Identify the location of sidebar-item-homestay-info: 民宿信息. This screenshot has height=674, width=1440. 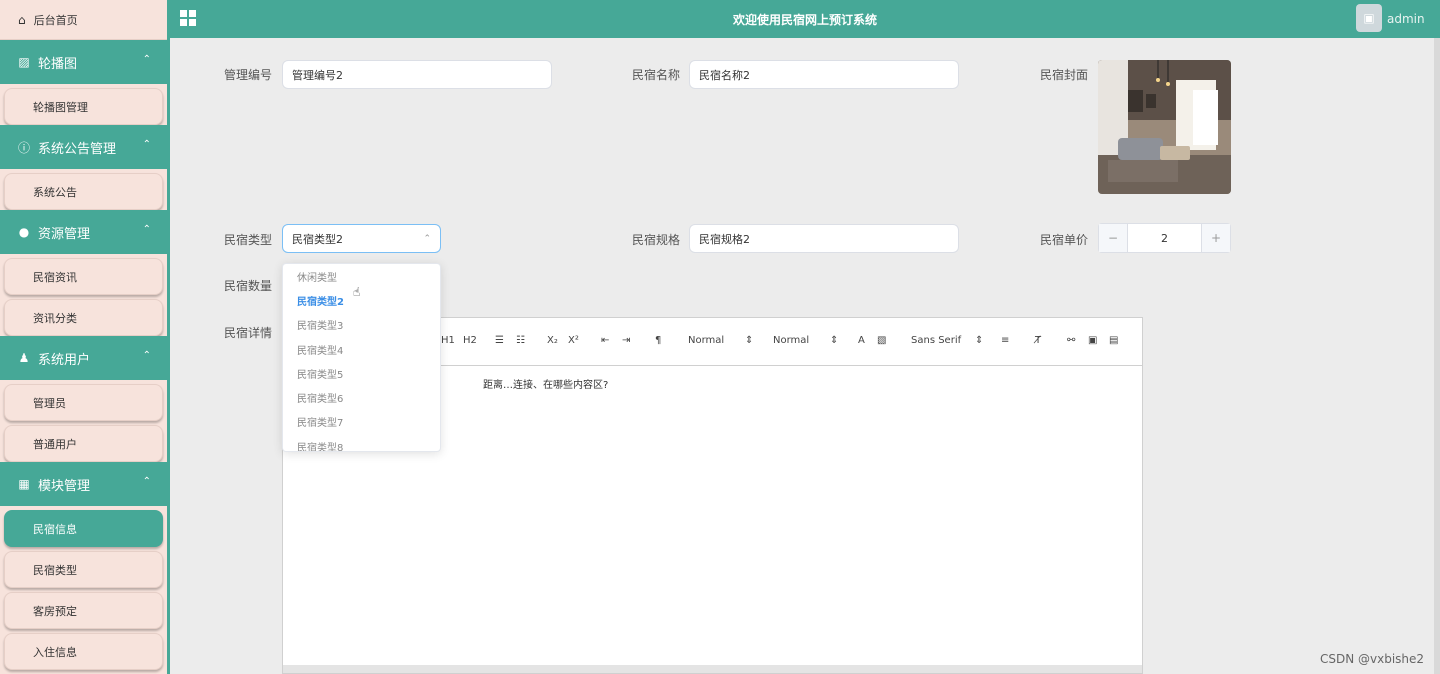
(83, 528).